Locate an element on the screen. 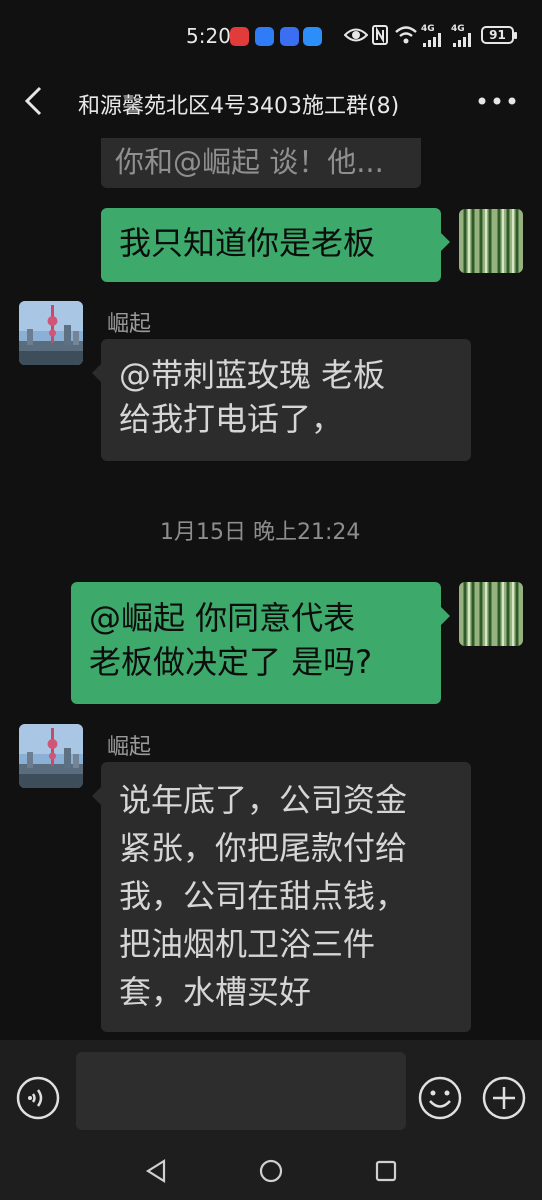 This screenshot has height=1200, width=542. wifi-icon is located at coordinates (406, 35).